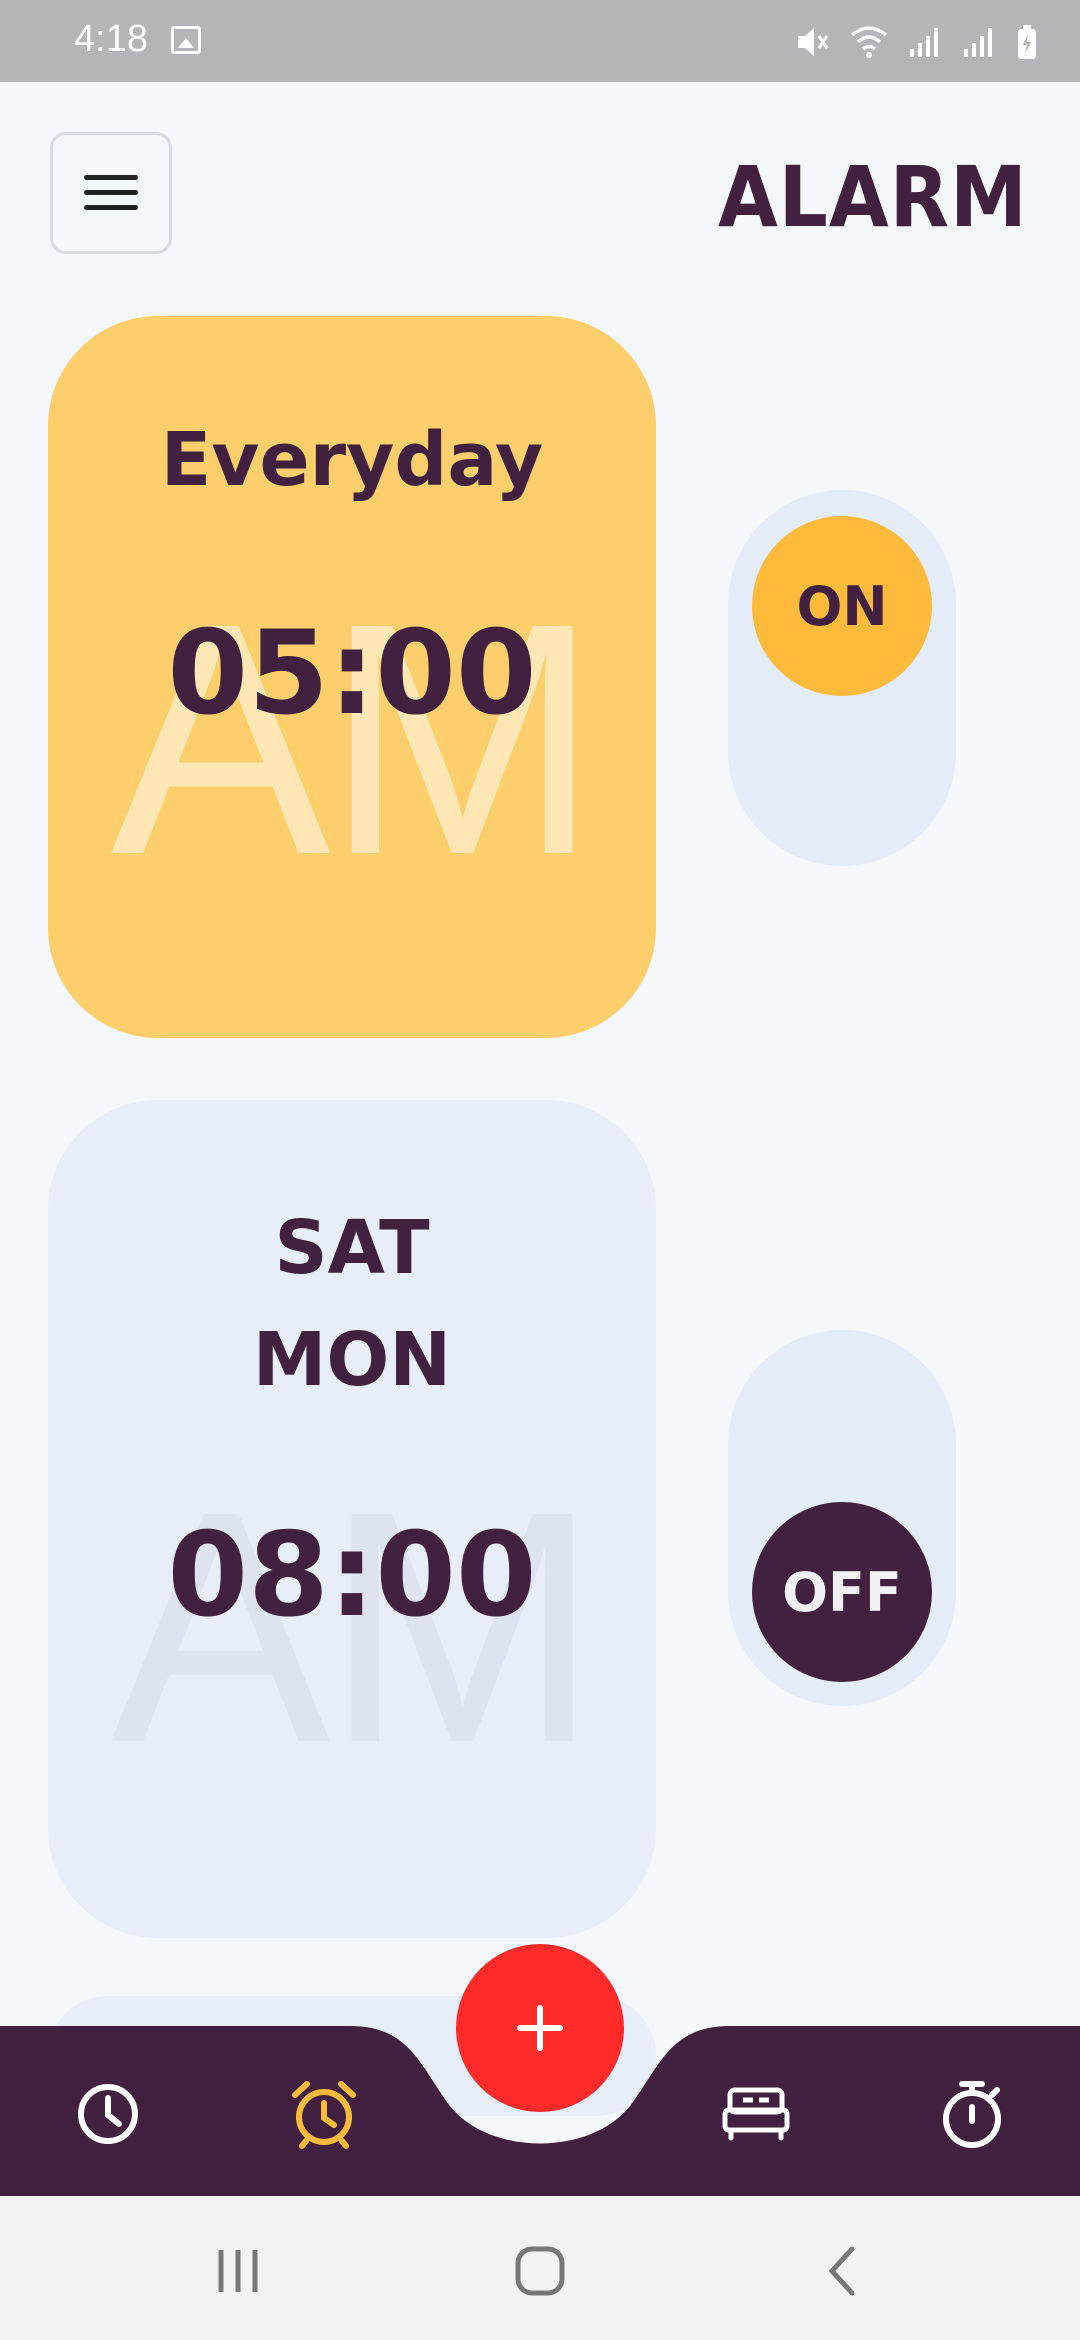 This screenshot has width=1080, height=2340. I want to click on plus-icon, so click(540, 2028).